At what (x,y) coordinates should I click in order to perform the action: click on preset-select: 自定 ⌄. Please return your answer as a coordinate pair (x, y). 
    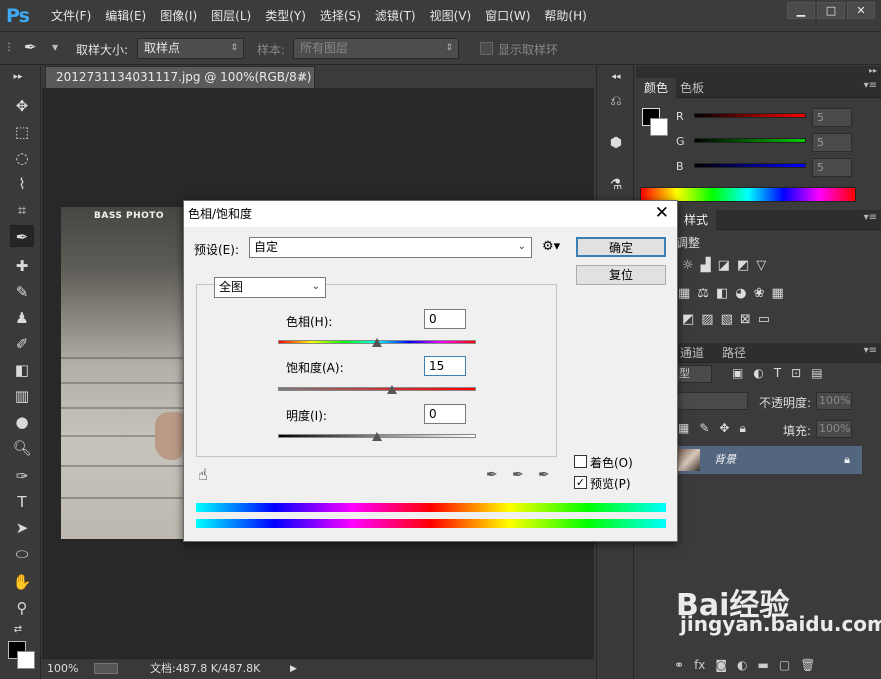
    Looking at the image, I should click on (390, 247).